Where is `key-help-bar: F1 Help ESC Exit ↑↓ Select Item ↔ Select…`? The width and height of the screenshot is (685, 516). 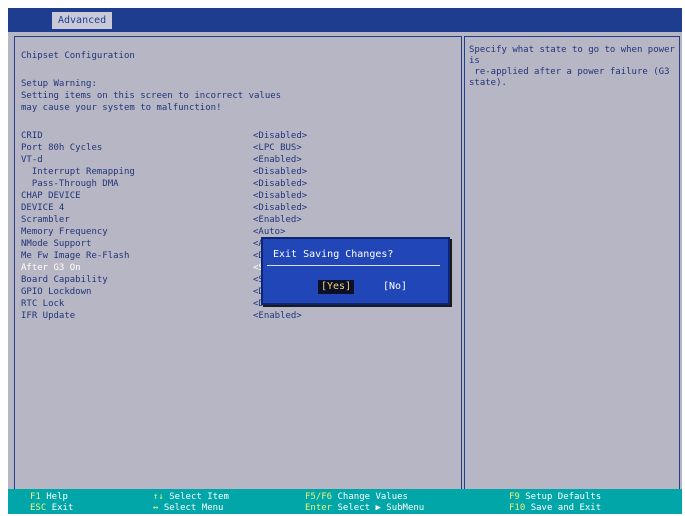
key-help-bar: F1 Help ESC Exit ↑↓ Select Item ↔ Select… is located at coordinates (345, 501).